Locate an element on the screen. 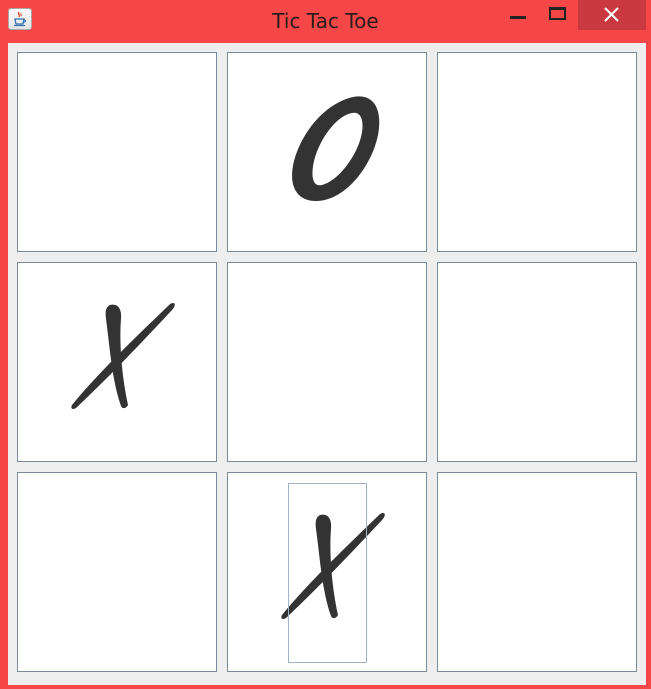  minimize-icon is located at coordinates (518, 17).